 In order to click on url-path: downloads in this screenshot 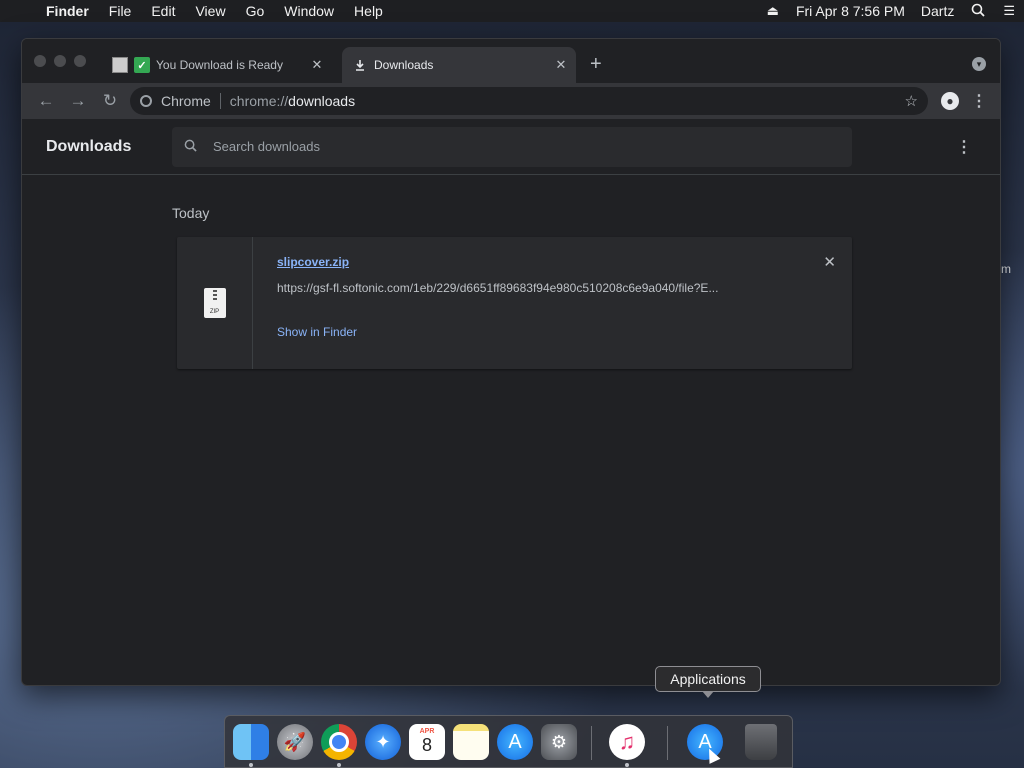, I will do `click(322, 101)`.